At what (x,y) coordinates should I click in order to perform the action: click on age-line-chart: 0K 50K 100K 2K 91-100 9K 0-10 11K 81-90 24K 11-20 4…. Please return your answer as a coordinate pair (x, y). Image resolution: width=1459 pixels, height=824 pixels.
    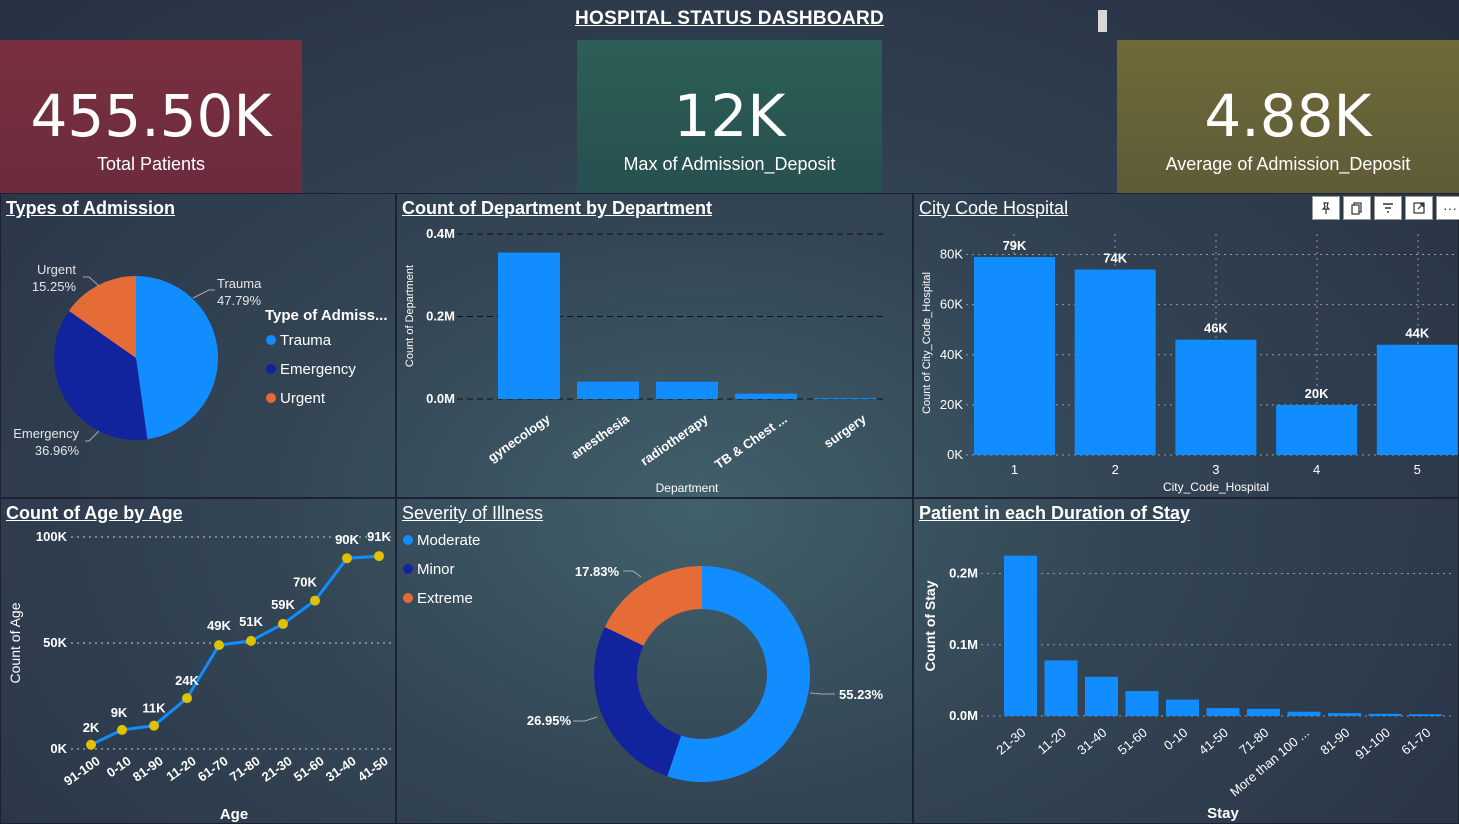
    Looking at the image, I should click on (198, 661).